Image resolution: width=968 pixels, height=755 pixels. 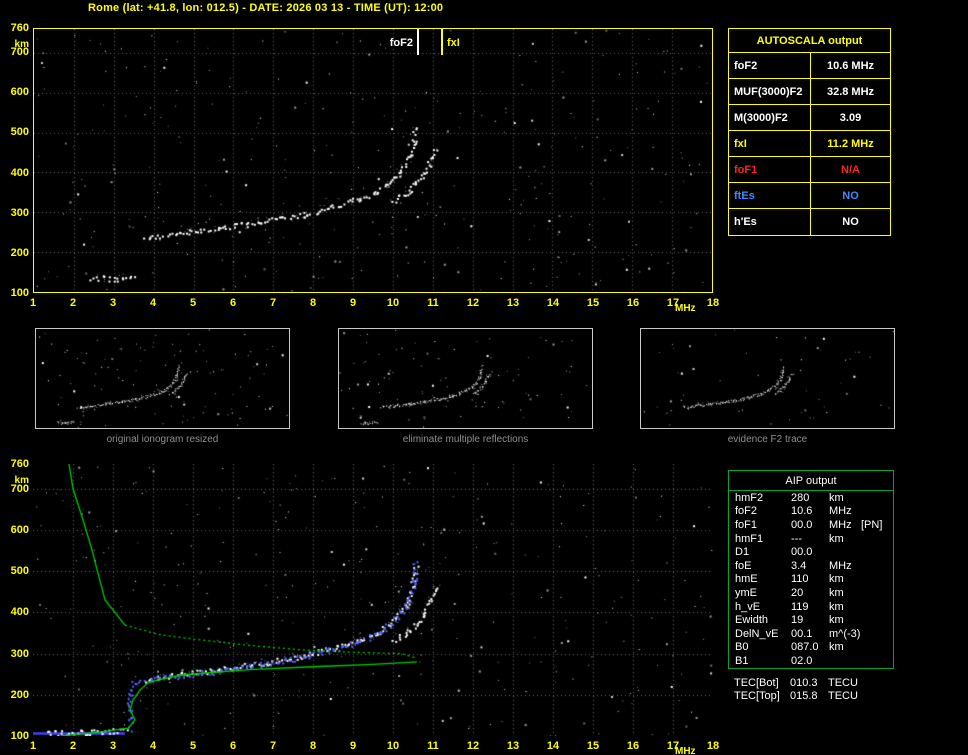 What do you see at coordinates (19, 612) in the screenshot?
I see `y-tick-label: 400` at bounding box center [19, 612].